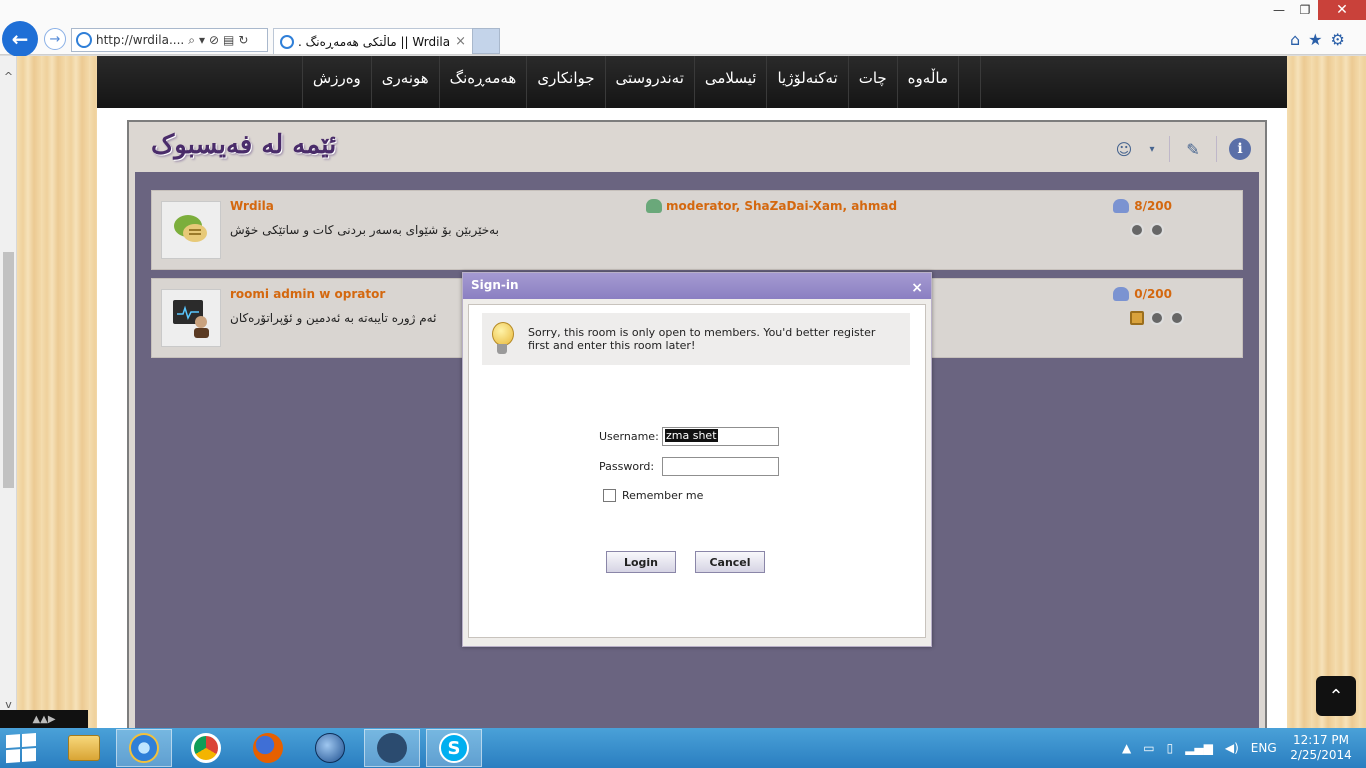  What do you see at coordinates (1240, 149) in the screenshot?
I see `info-icon: i` at bounding box center [1240, 149].